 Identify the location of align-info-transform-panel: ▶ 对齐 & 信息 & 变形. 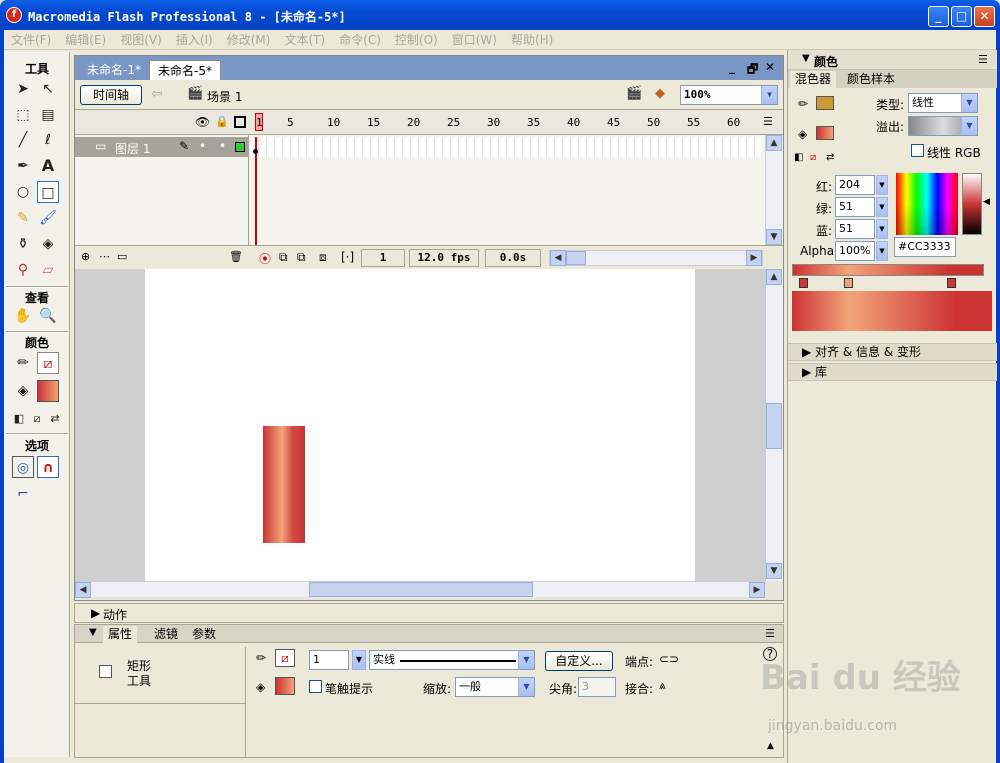
(892, 352).